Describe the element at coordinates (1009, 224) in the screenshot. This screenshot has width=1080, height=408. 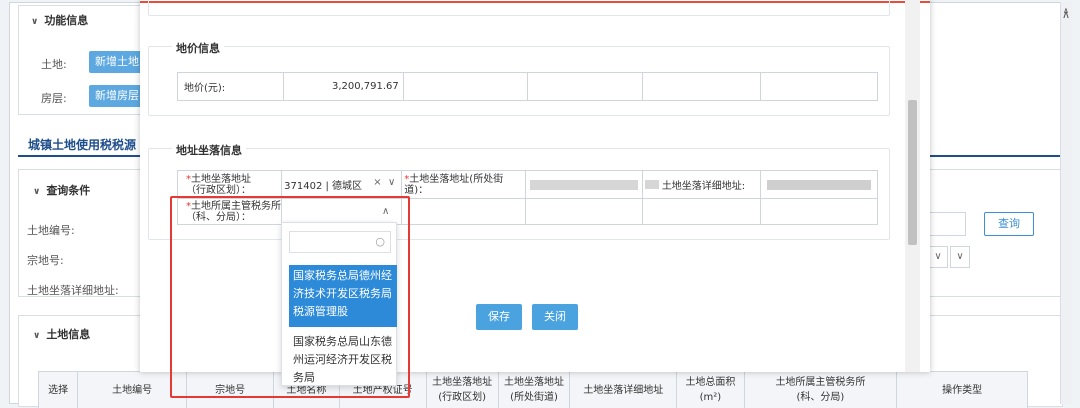
I see `query-button: 查询` at that location.